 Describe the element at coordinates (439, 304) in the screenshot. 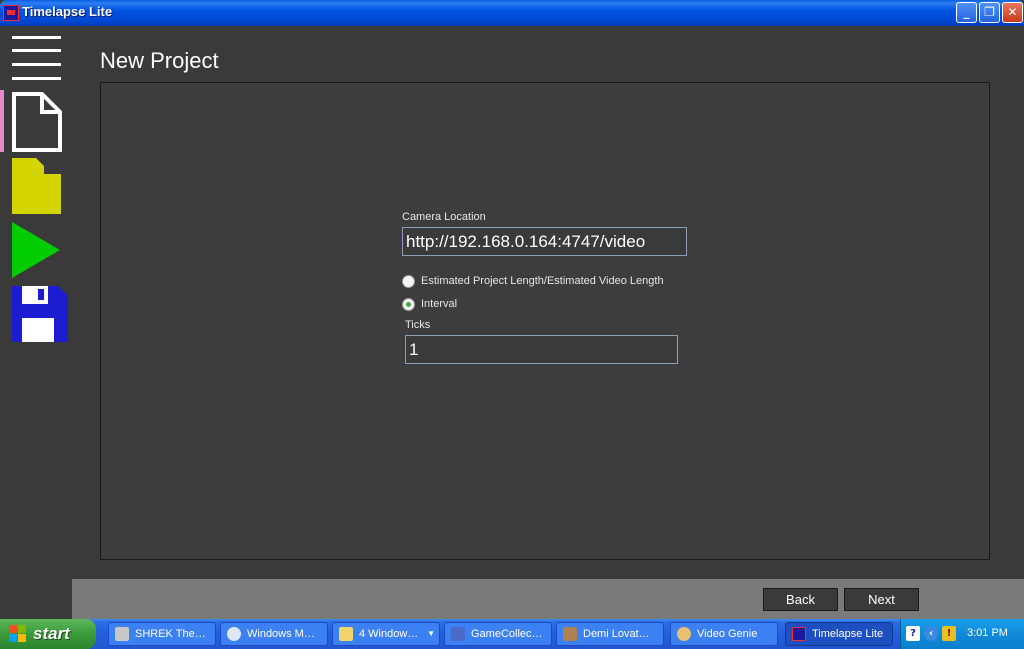

I see `interval-label: Interval` at that location.